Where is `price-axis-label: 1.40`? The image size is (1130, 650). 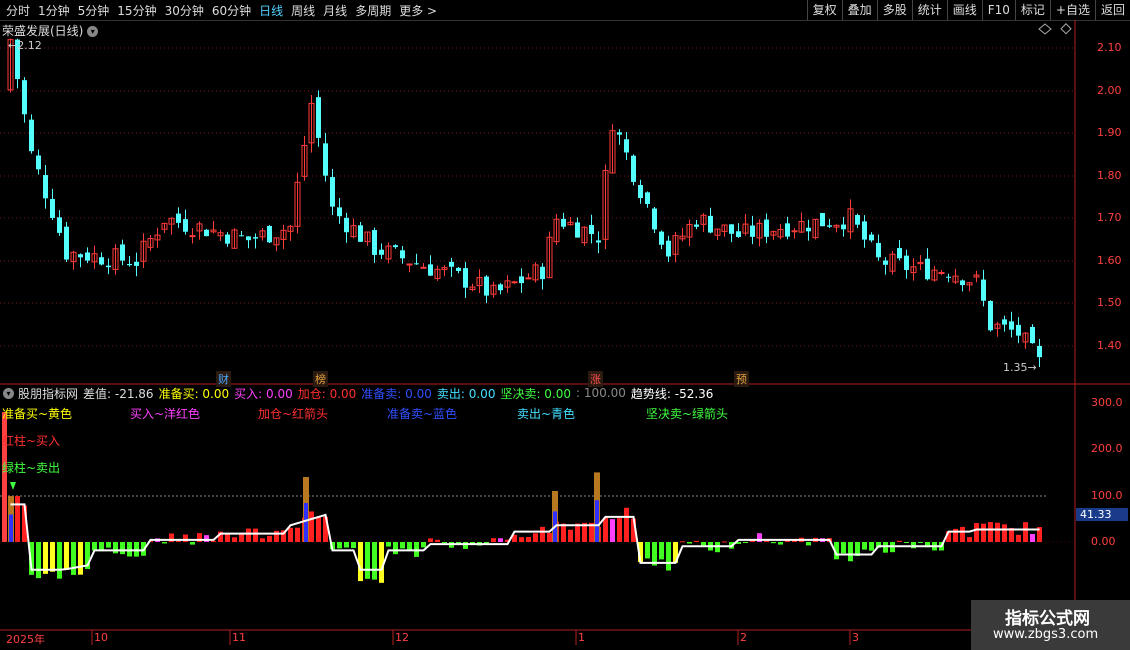 price-axis-label: 1.40 is located at coordinates (1109, 345).